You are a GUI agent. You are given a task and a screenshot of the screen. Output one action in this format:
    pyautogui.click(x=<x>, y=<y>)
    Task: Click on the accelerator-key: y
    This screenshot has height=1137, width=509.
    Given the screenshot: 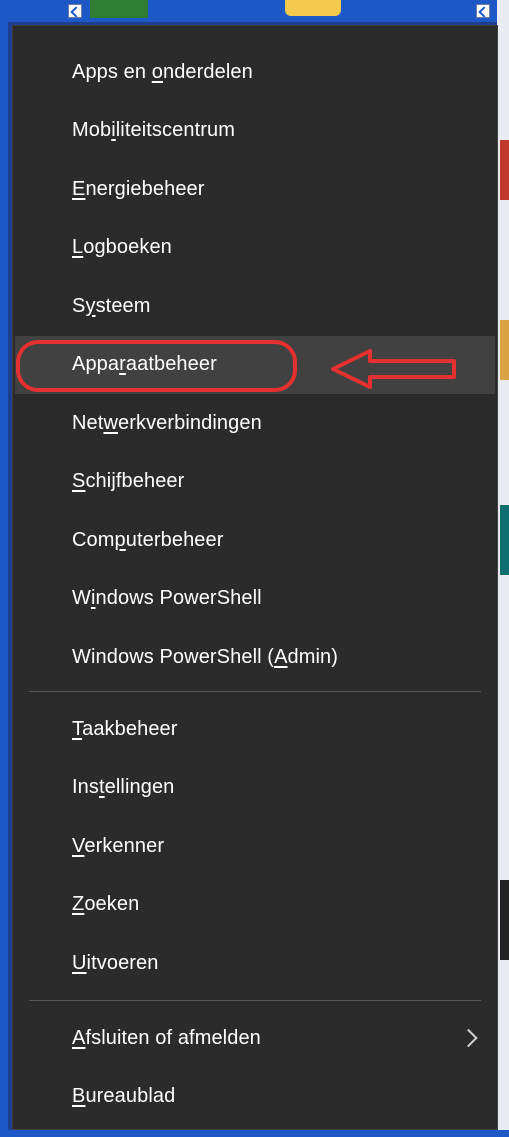 What is the action you would take?
    pyautogui.click(x=90, y=305)
    